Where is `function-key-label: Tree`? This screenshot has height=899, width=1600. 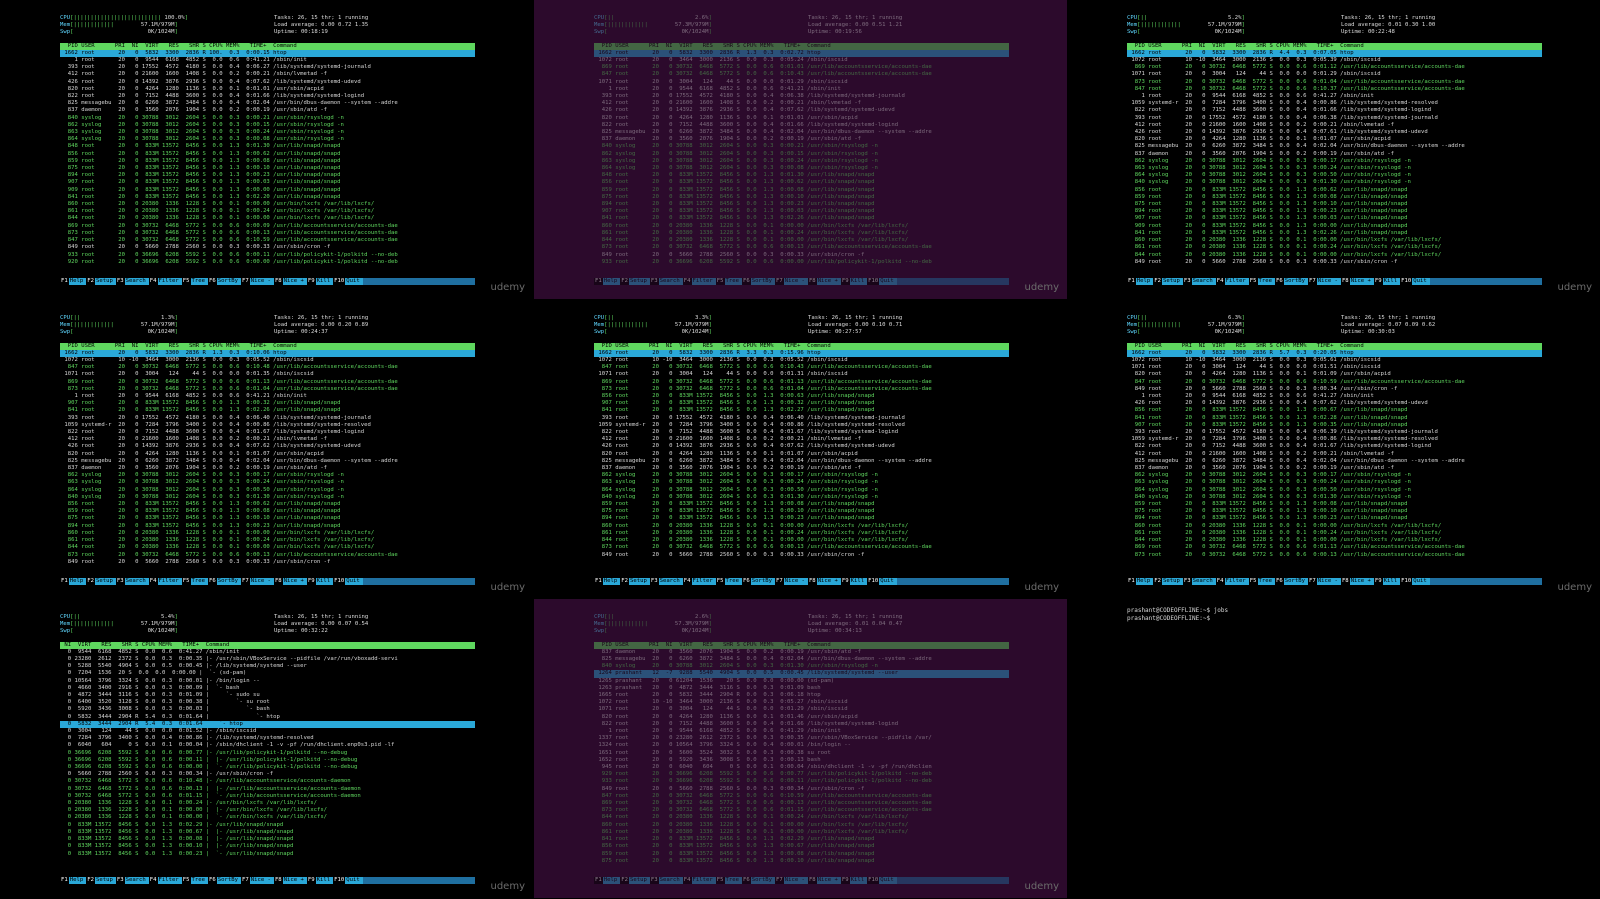
function-key-label: Tree is located at coordinates (199, 581).